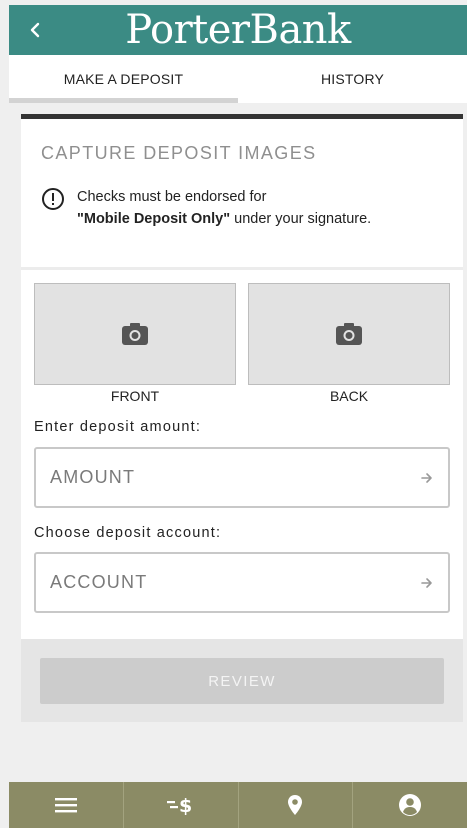 Image resolution: width=467 pixels, height=828 pixels. I want to click on back-button, so click(35, 30).